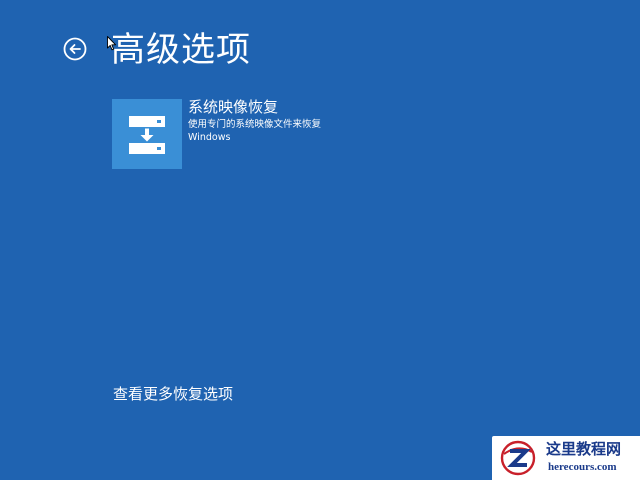  What do you see at coordinates (582, 467) in the screenshot?
I see `watermark-domain: herecours.com` at bounding box center [582, 467].